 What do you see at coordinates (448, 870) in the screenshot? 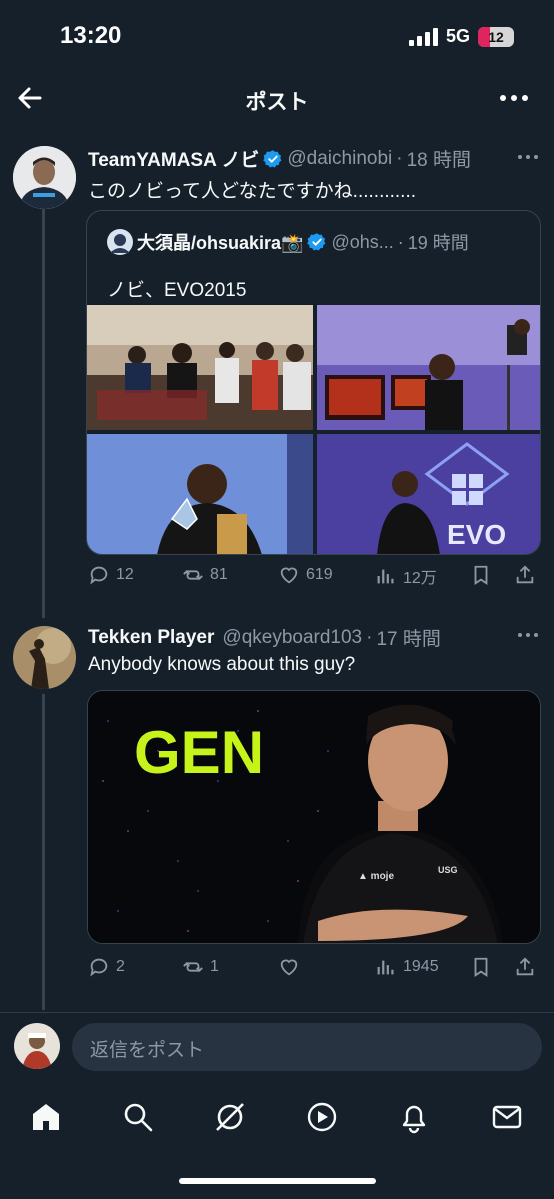
I see `svg-text: USG` at bounding box center [448, 870].